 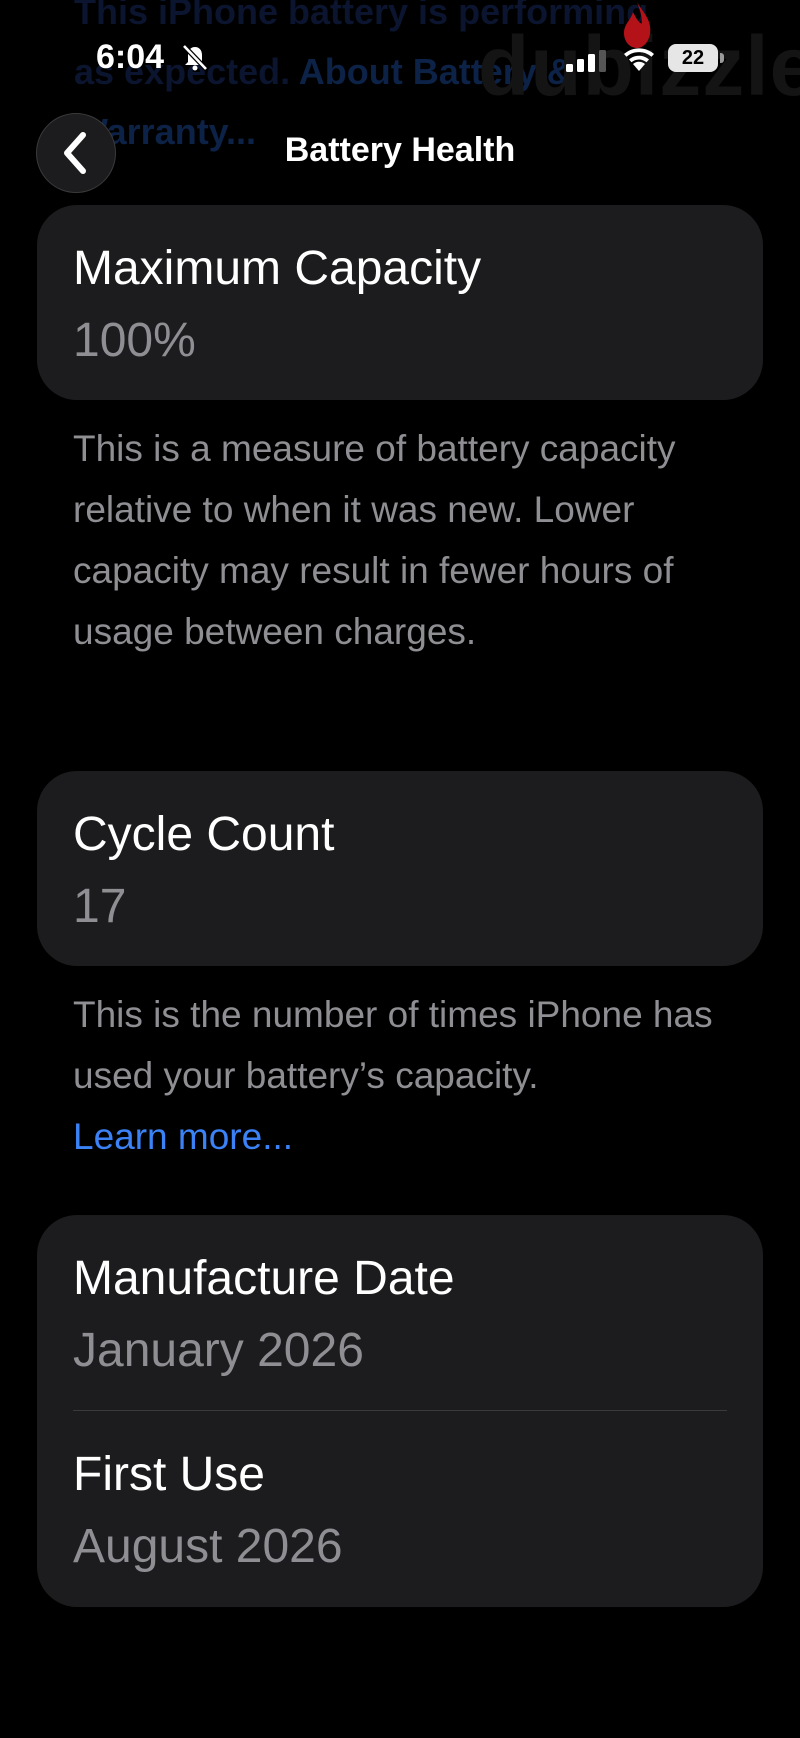 What do you see at coordinates (169, 1474) in the screenshot?
I see `first-use-title: First Use` at bounding box center [169, 1474].